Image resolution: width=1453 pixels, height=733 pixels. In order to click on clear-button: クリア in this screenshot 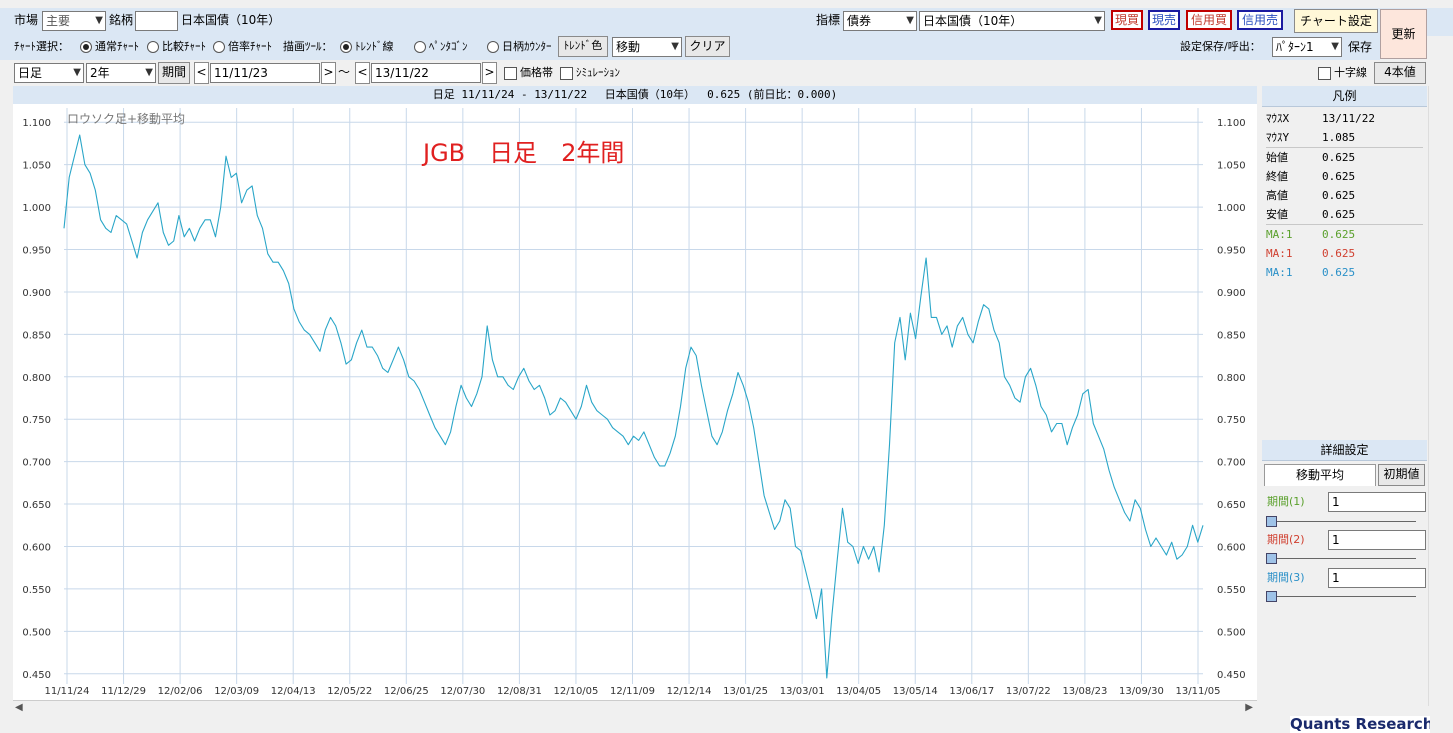, I will do `click(707, 46)`.